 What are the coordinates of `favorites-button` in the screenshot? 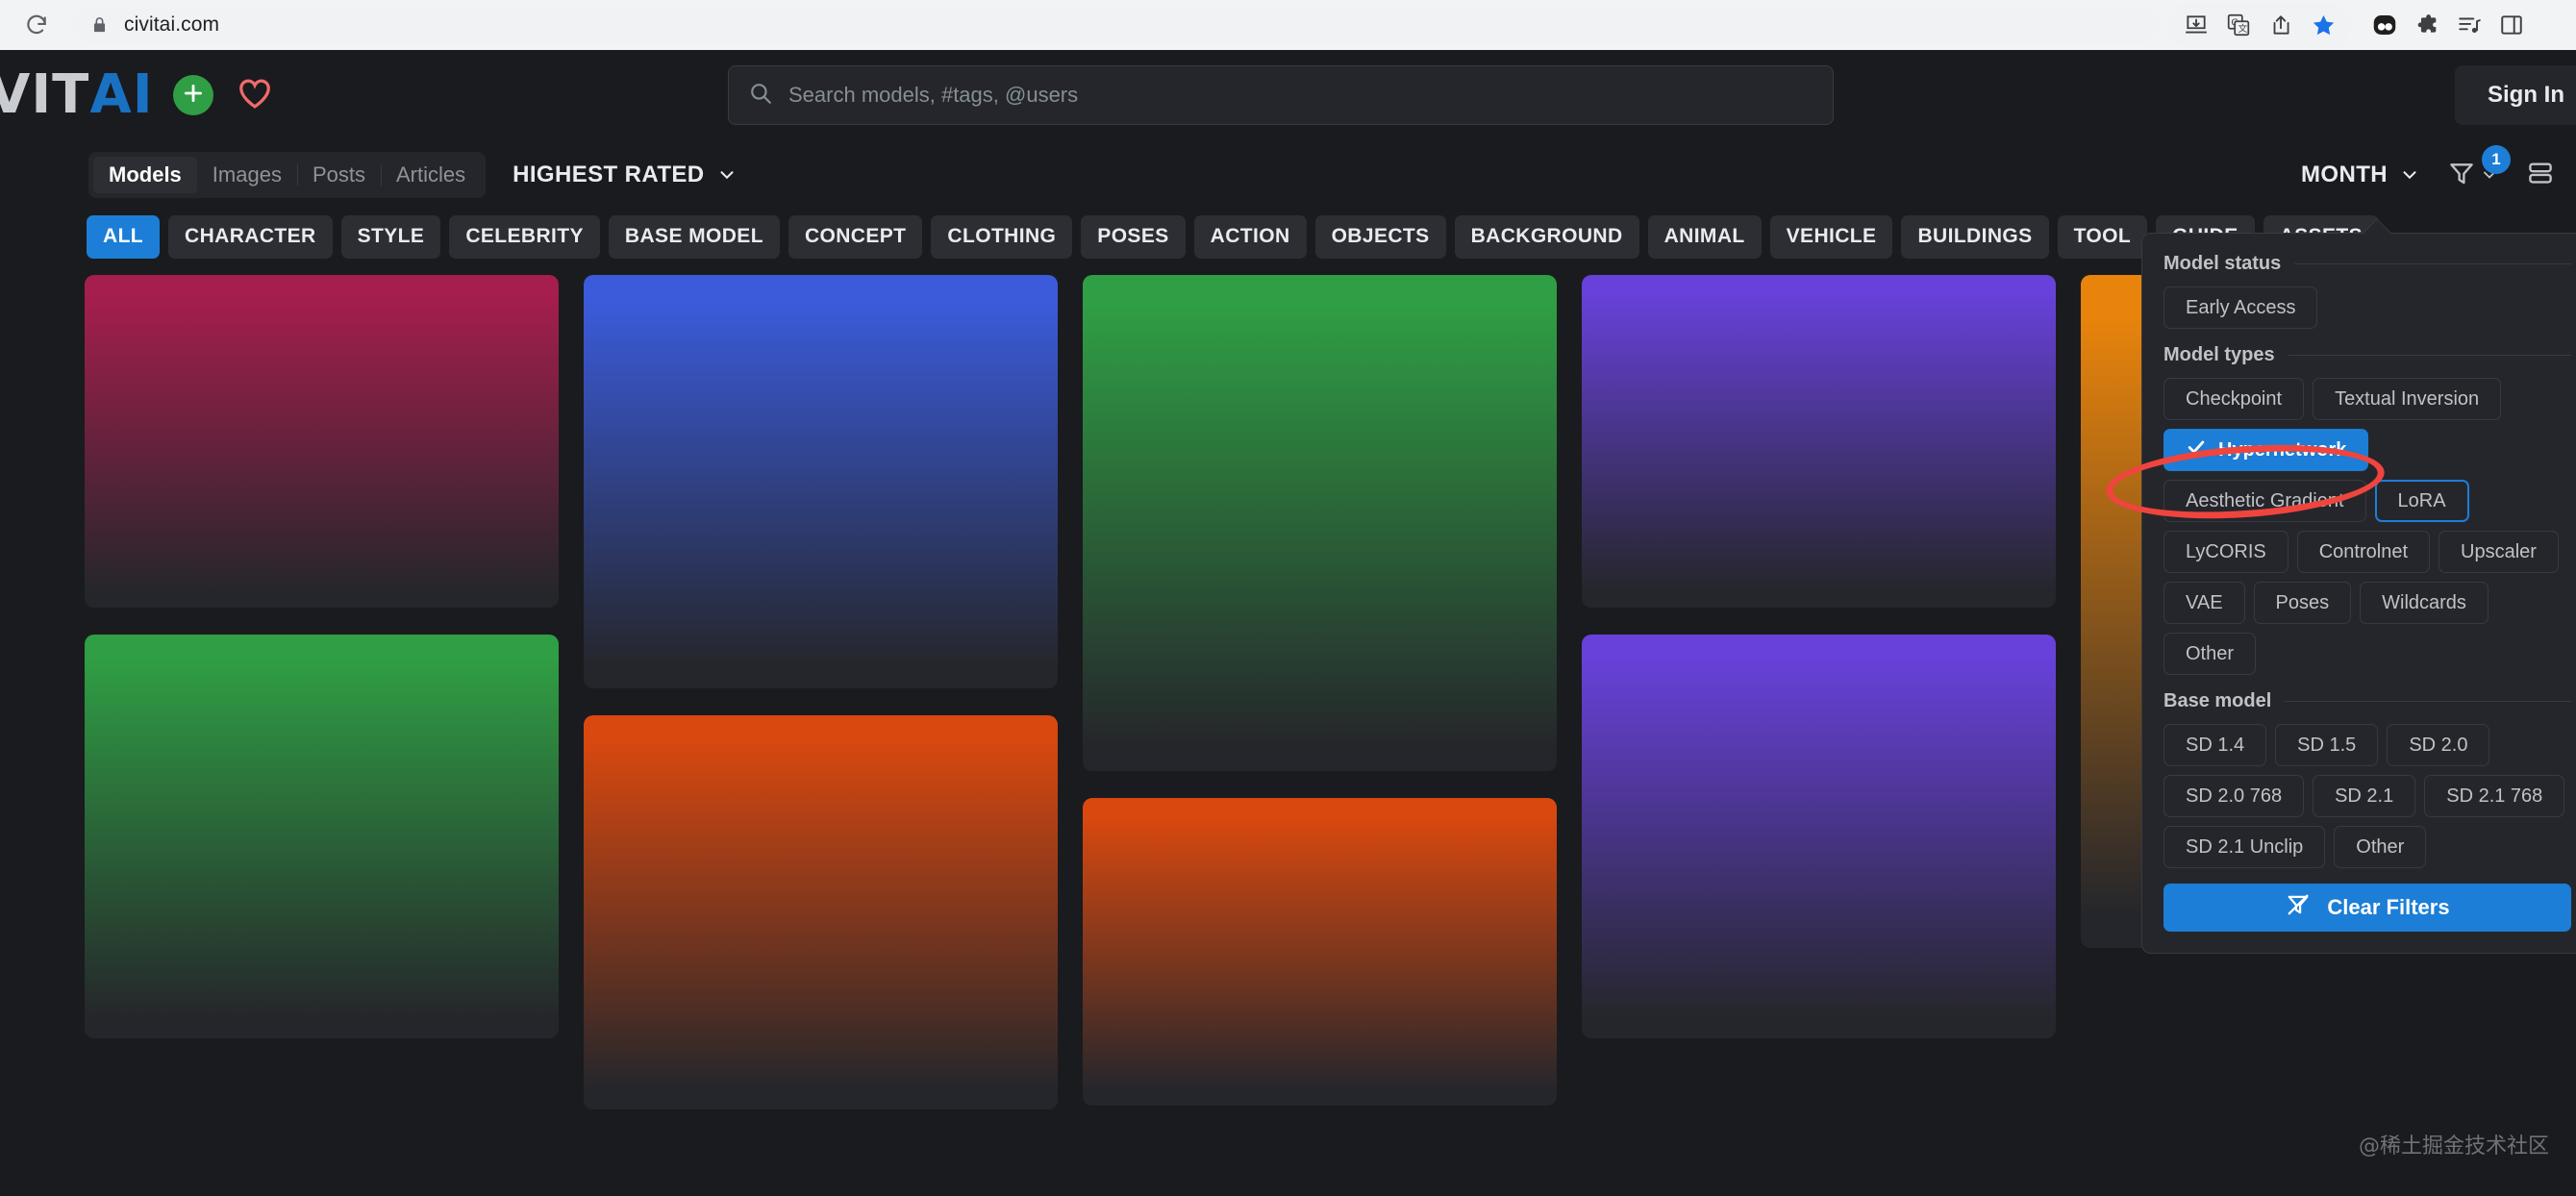 It's located at (255, 95).